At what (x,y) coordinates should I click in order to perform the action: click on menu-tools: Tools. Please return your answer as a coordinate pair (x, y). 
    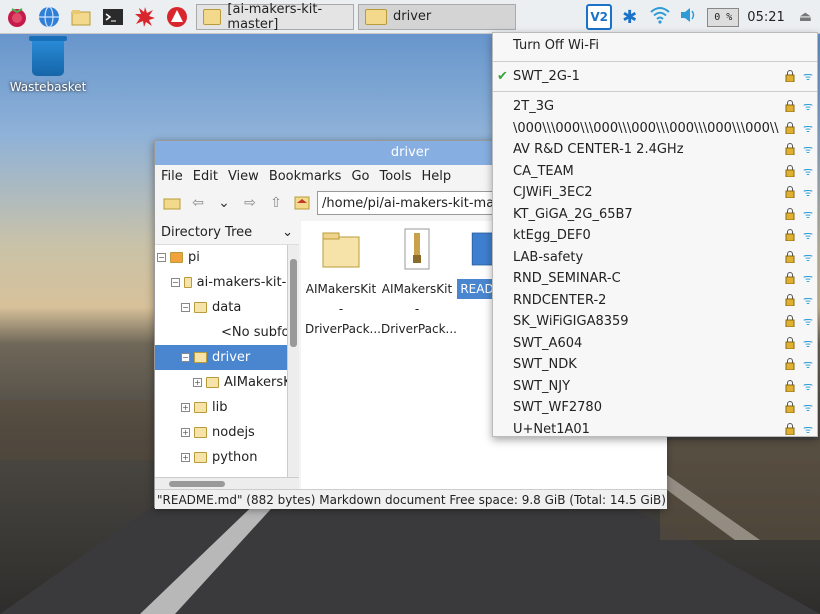
    Looking at the image, I should click on (395, 176).